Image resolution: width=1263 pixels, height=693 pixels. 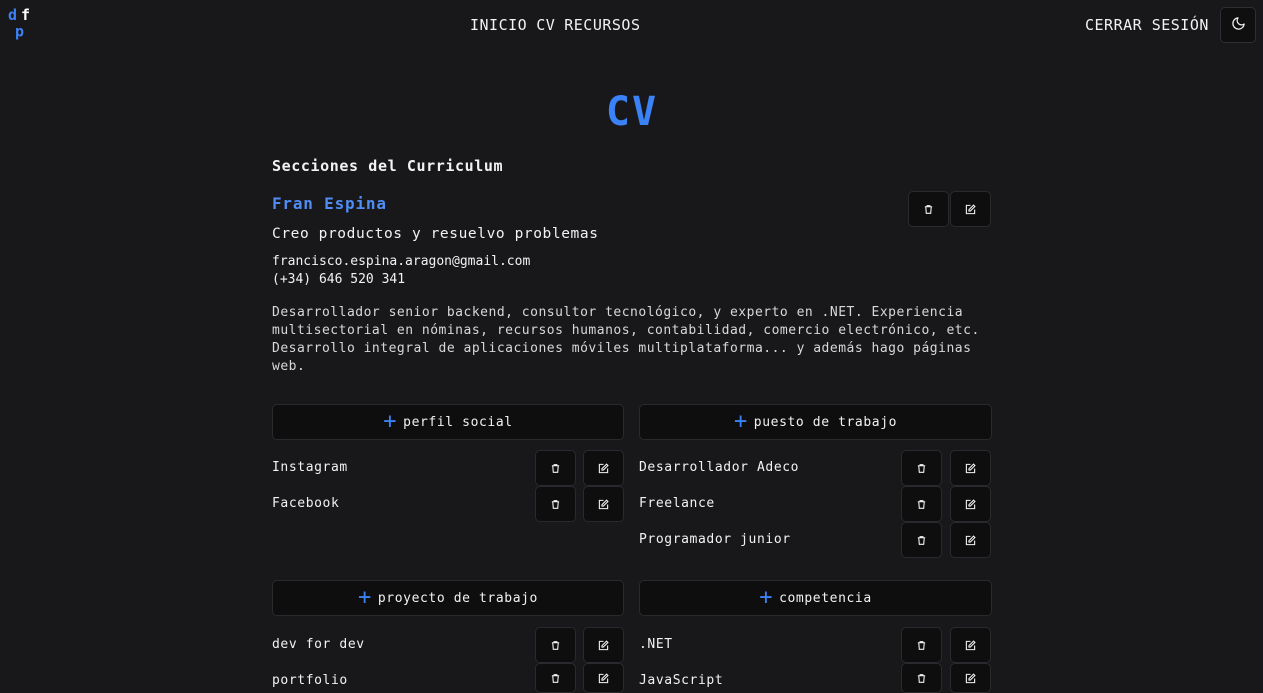 I want to click on main-nav: INICIO CV RECURSOS, so click(x=555, y=25).